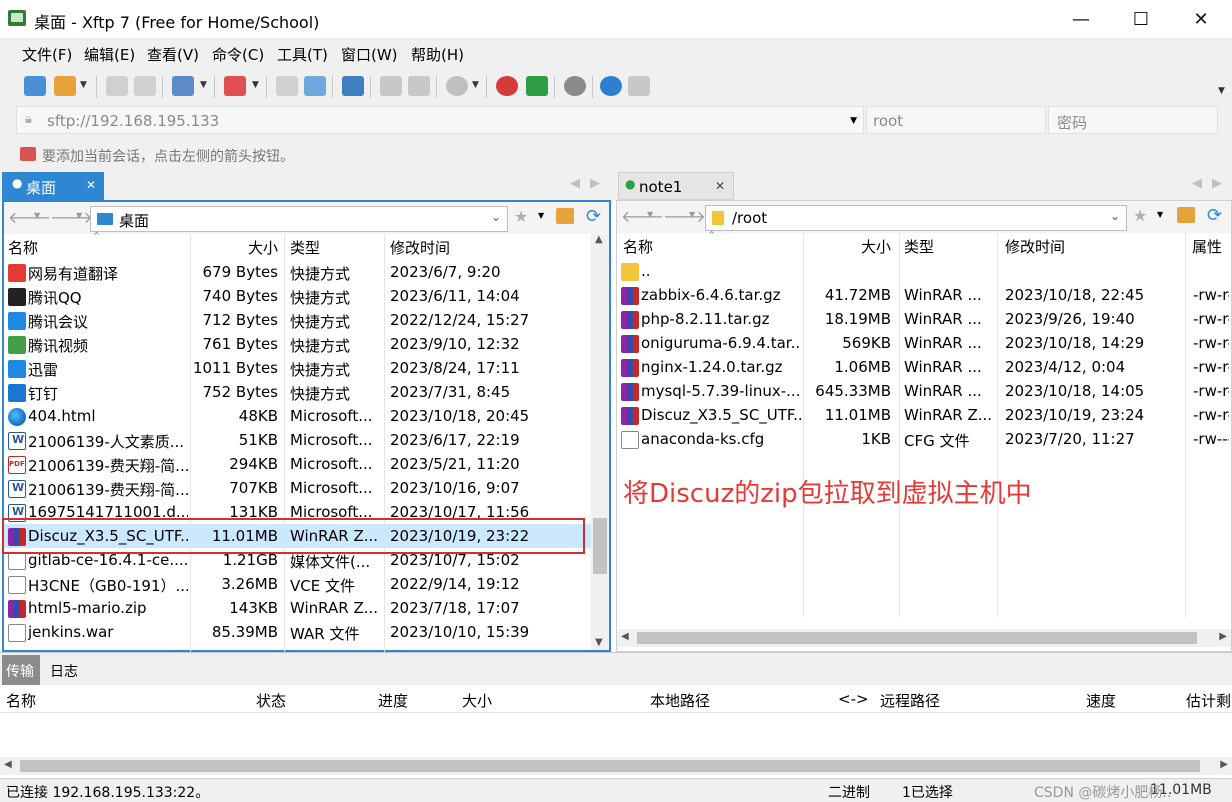  I want to click on open-folder-icon, so click(65, 86).